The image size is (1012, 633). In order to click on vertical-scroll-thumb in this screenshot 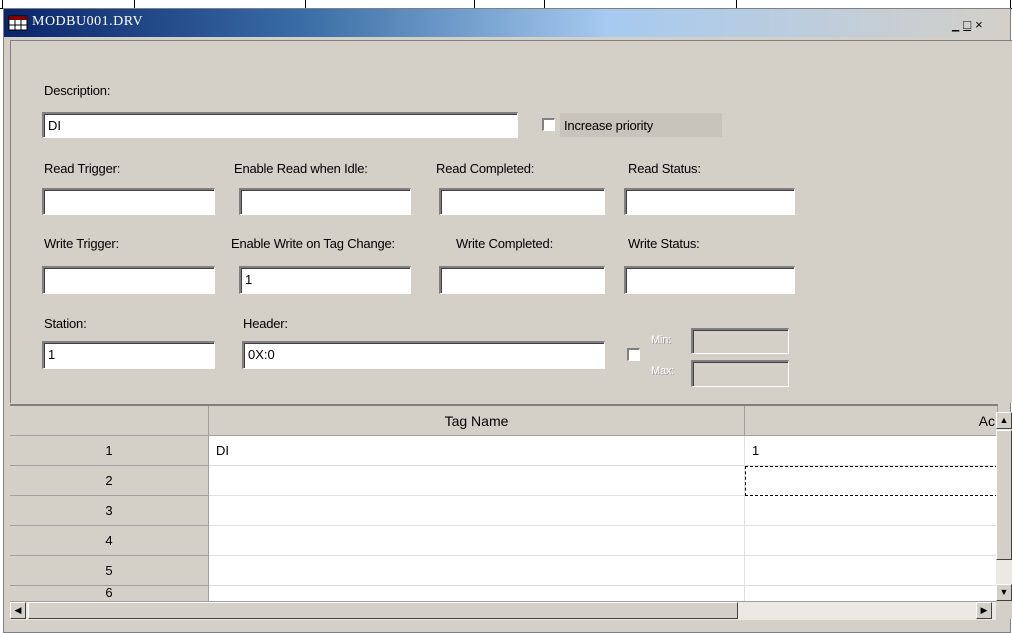, I will do `click(1004, 495)`.